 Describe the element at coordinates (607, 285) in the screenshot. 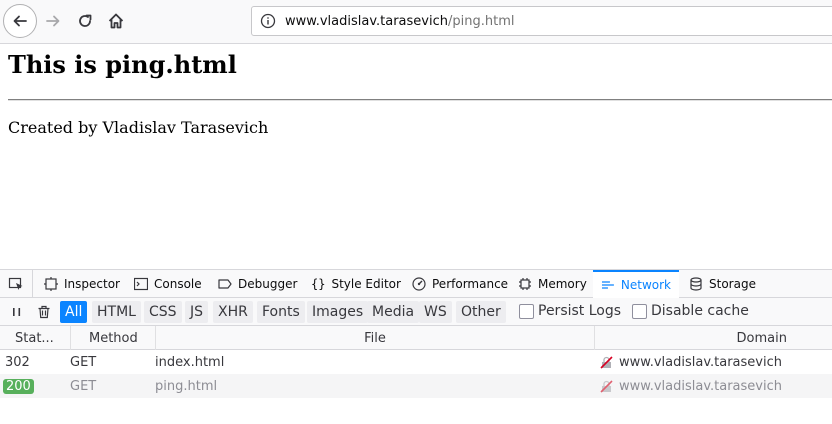

I see `network-icon` at that location.